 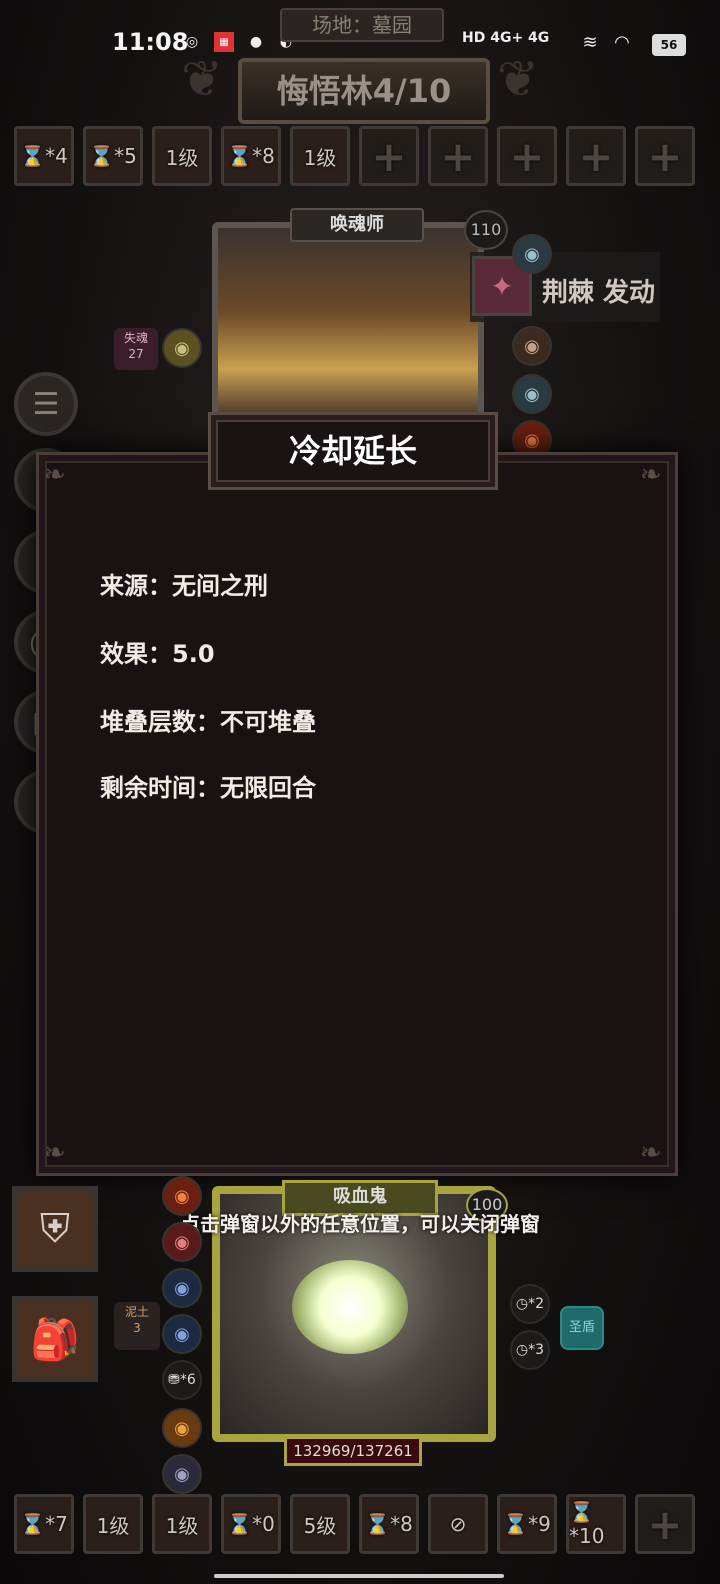 I want to click on enemy-skill-slot: ⌛*4, so click(x=44, y=156).